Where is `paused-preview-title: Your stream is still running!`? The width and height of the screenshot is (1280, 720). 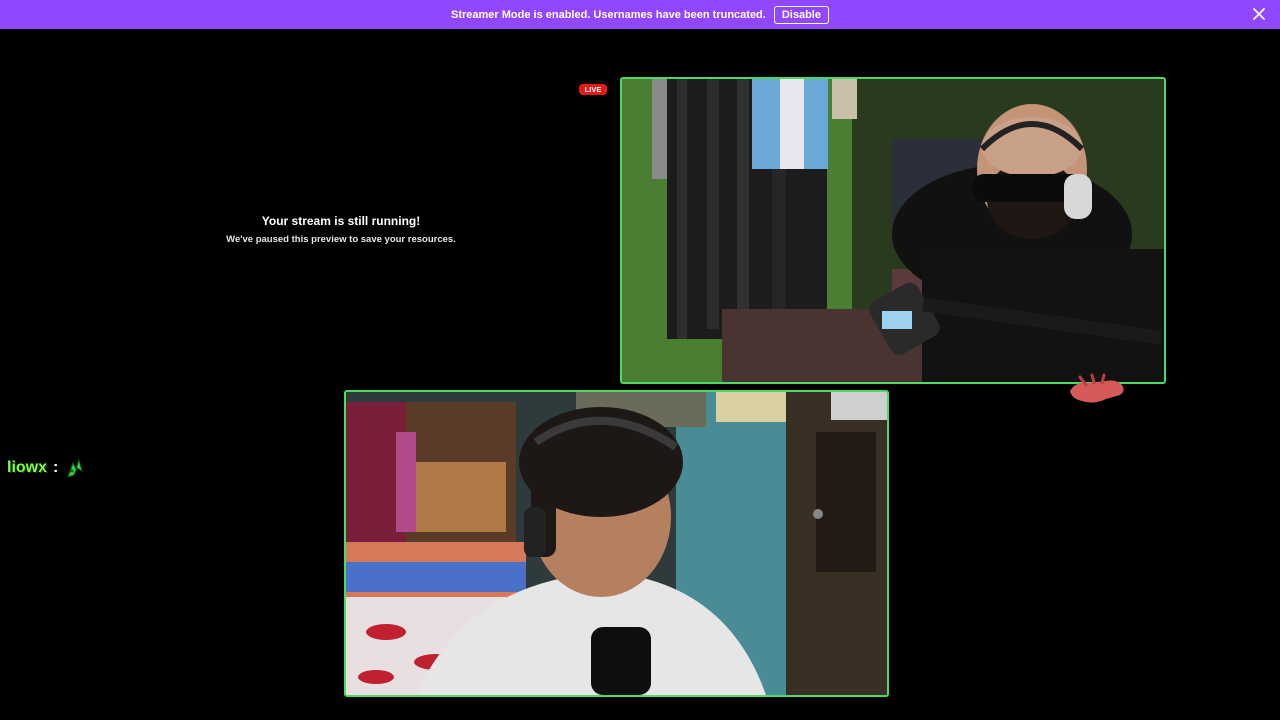 paused-preview-title: Your stream is still running! is located at coordinates (341, 221).